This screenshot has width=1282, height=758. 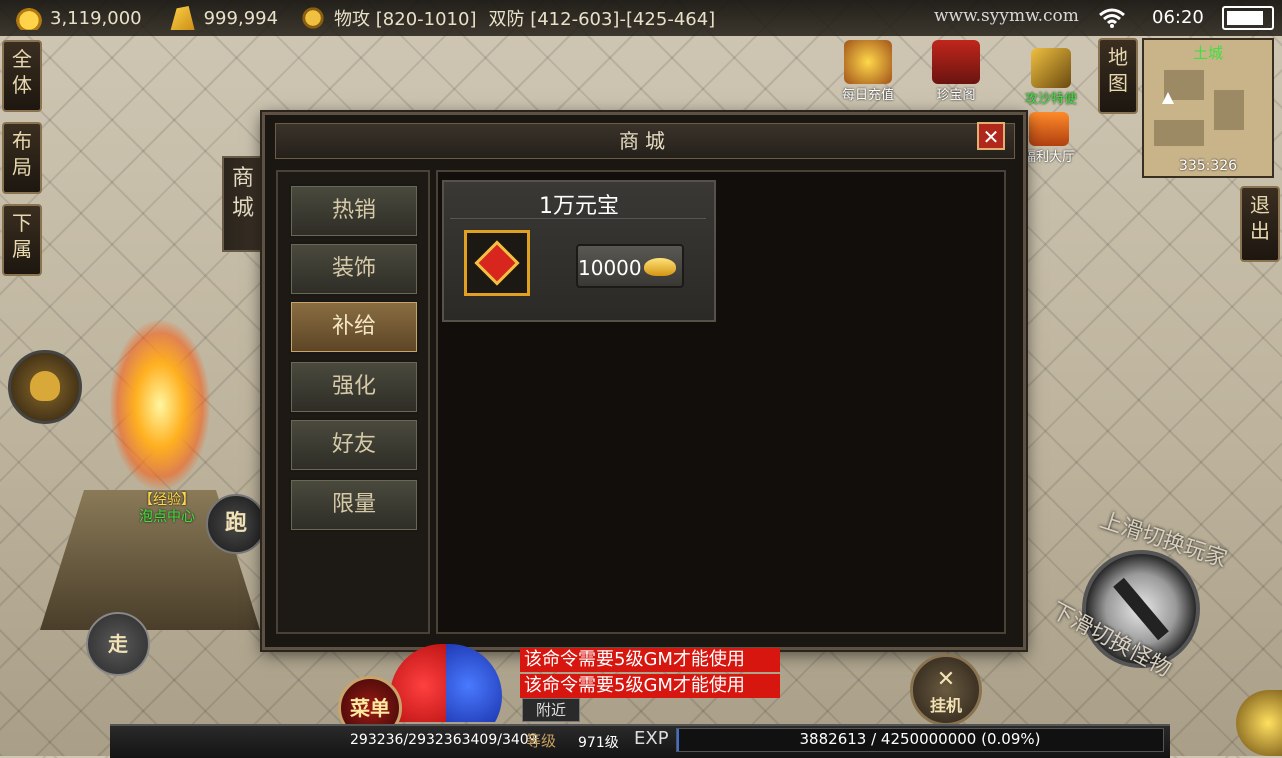 I want to click on treasure-pavilion-event: 珍宝阁, so click(x=956, y=71).